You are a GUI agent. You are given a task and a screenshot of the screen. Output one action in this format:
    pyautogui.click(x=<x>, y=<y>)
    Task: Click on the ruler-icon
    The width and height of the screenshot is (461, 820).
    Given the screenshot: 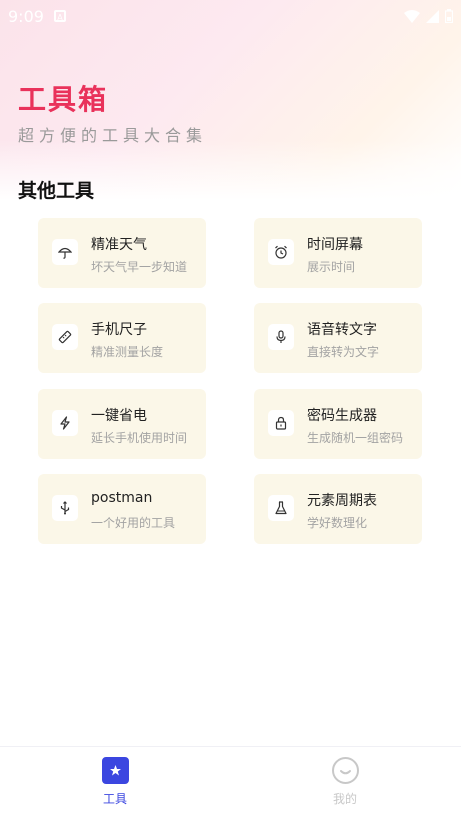 What is the action you would take?
    pyautogui.click(x=65, y=337)
    